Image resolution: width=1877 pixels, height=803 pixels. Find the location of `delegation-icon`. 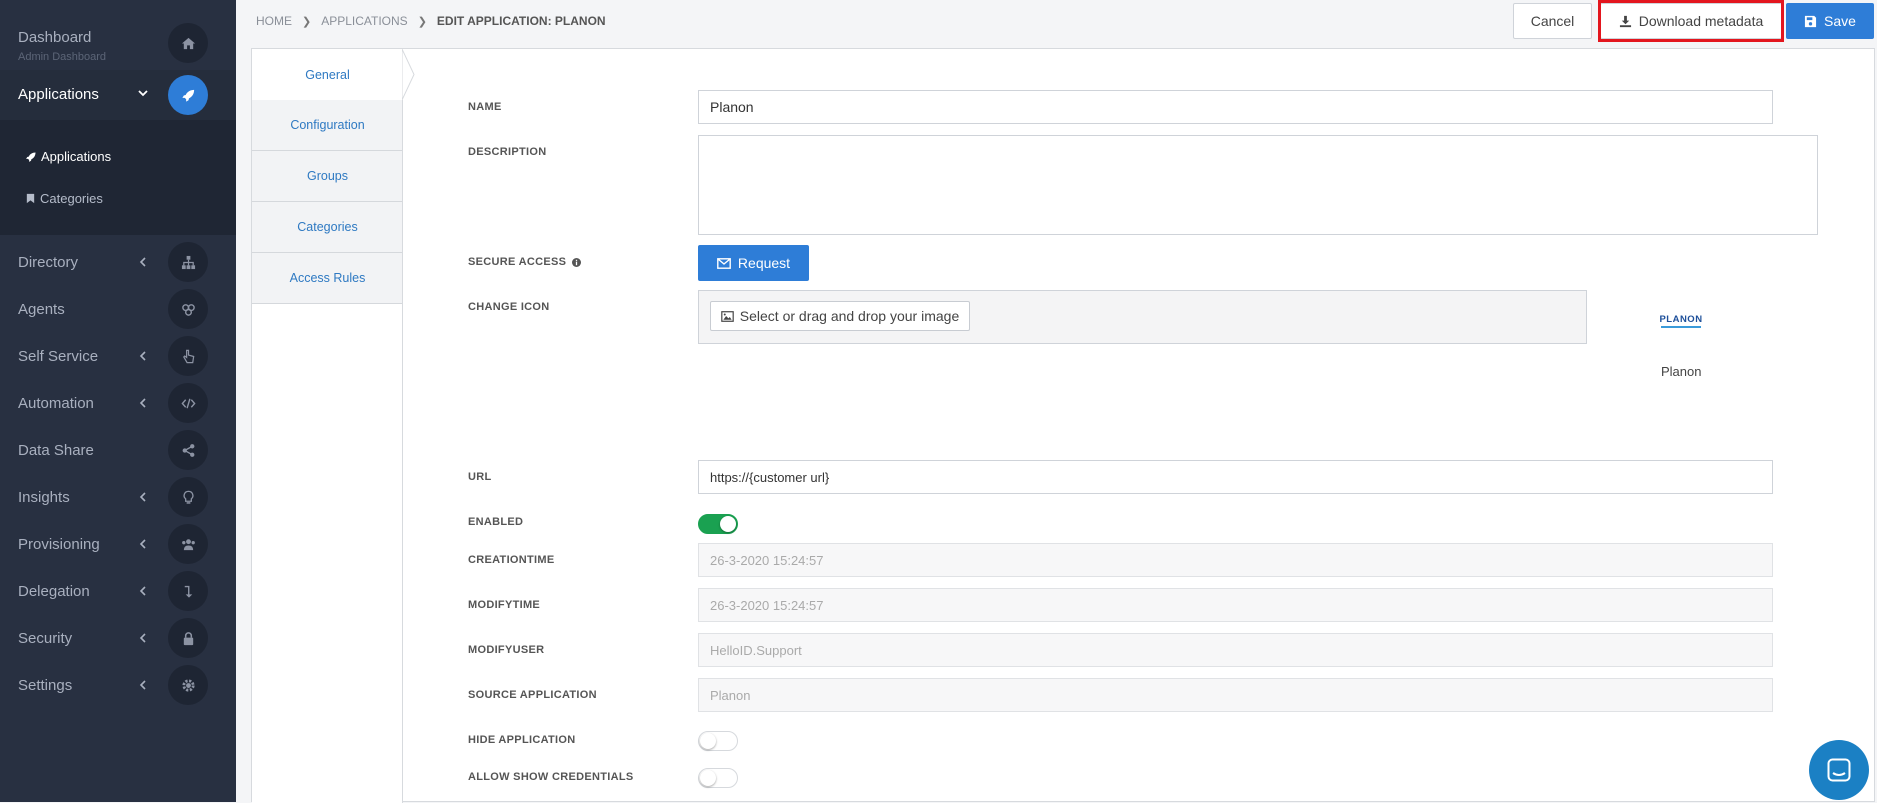

delegation-icon is located at coordinates (188, 591).